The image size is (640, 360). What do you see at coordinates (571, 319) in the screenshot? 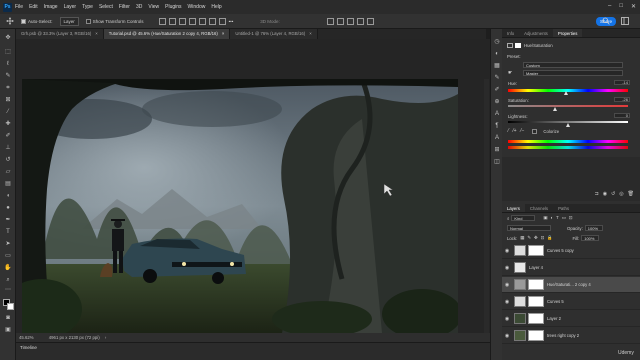
I see `layer-row: ◉ Layer 2` at bounding box center [571, 319].